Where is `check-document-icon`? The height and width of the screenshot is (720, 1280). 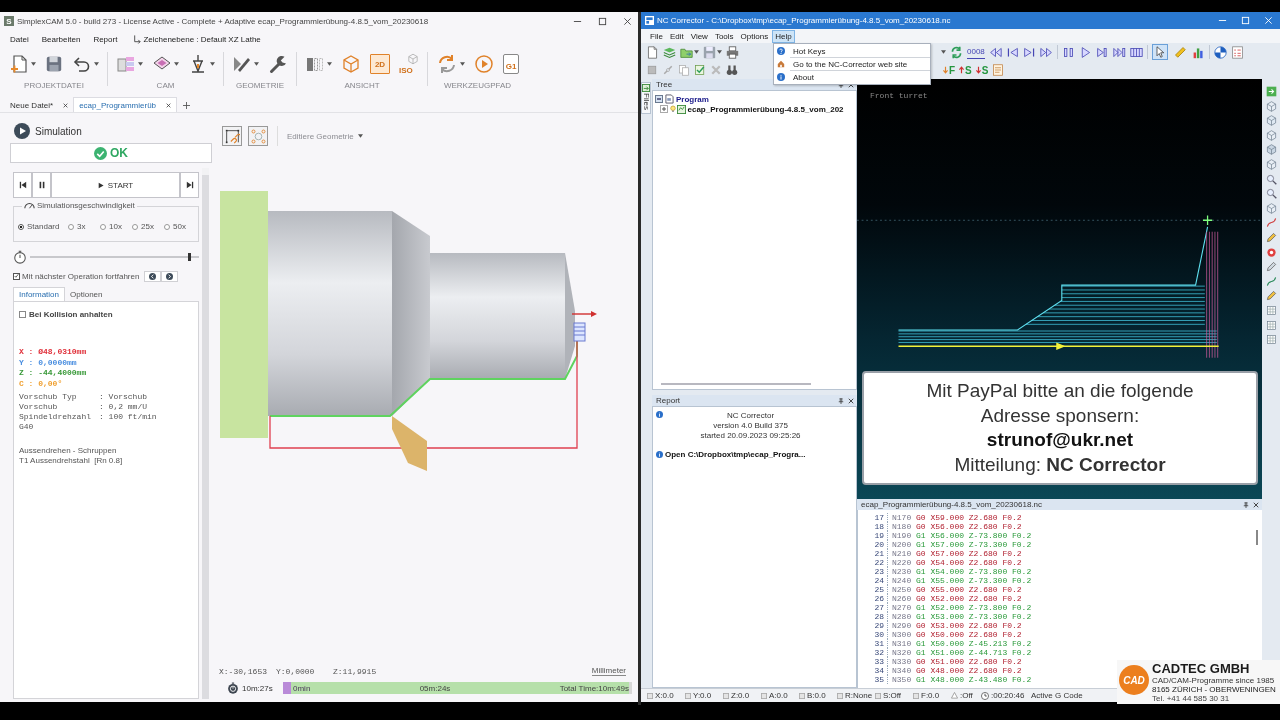 check-document-icon is located at coordinates (700, 70).